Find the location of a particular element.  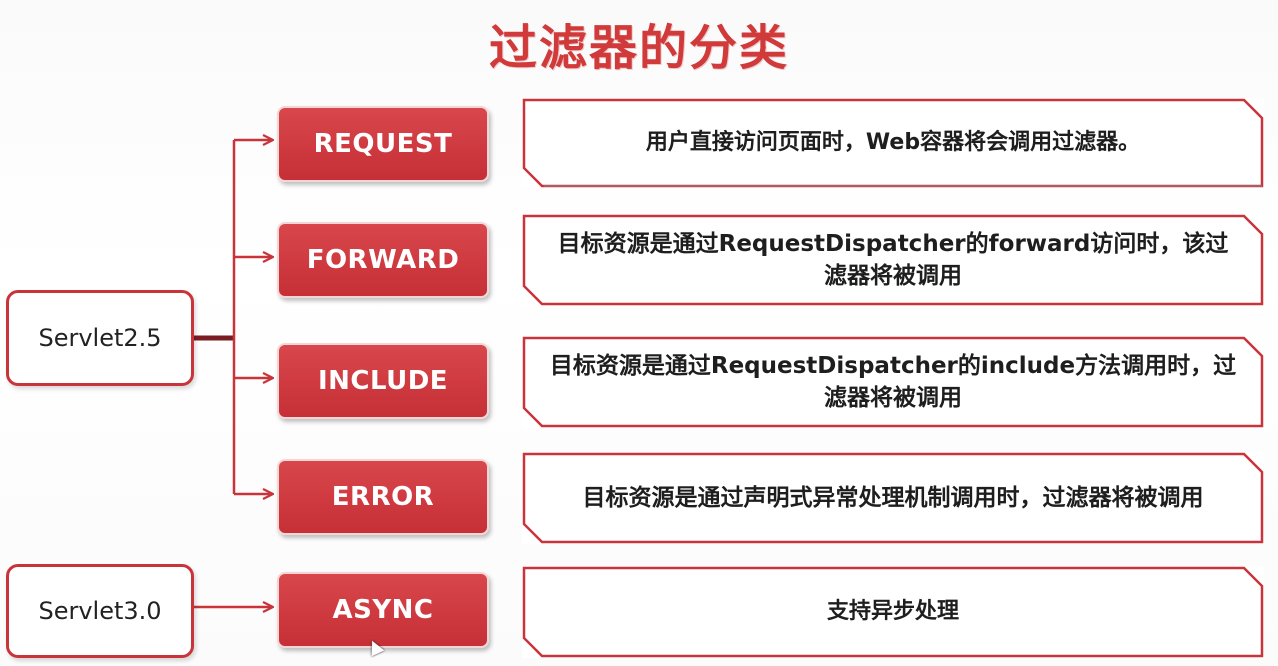

servlet25-box: Servlet2.5 is located at coordinates (100, 338).